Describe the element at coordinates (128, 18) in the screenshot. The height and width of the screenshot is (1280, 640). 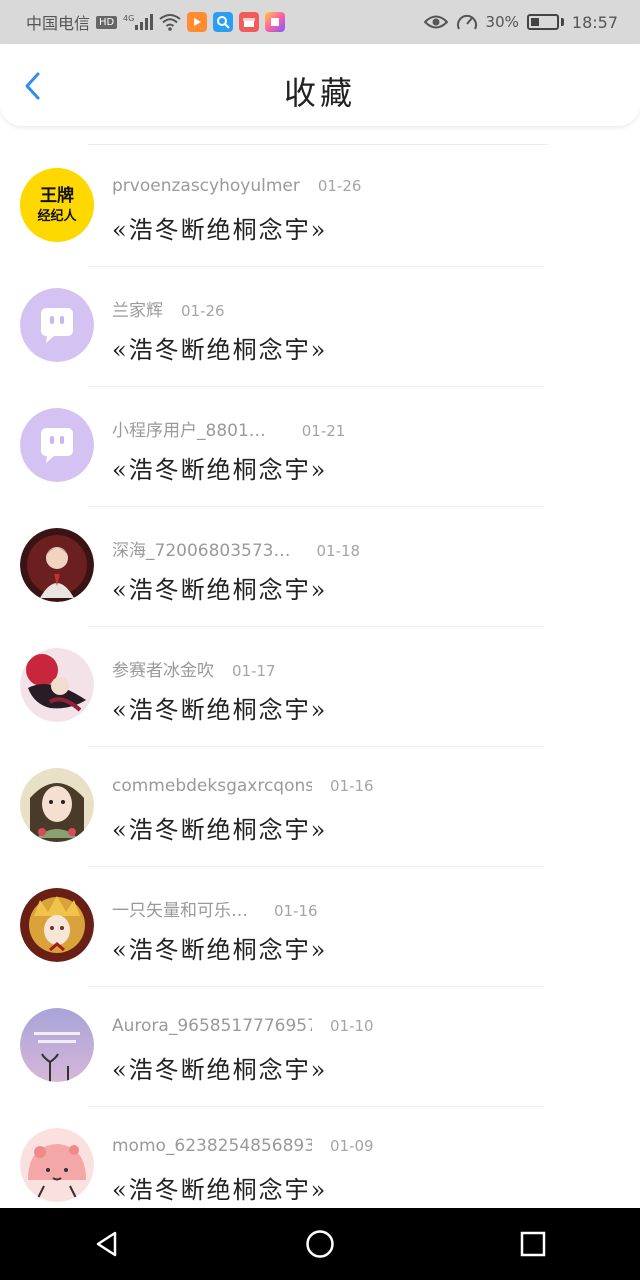
I see `svg-text: 4G` at that location.